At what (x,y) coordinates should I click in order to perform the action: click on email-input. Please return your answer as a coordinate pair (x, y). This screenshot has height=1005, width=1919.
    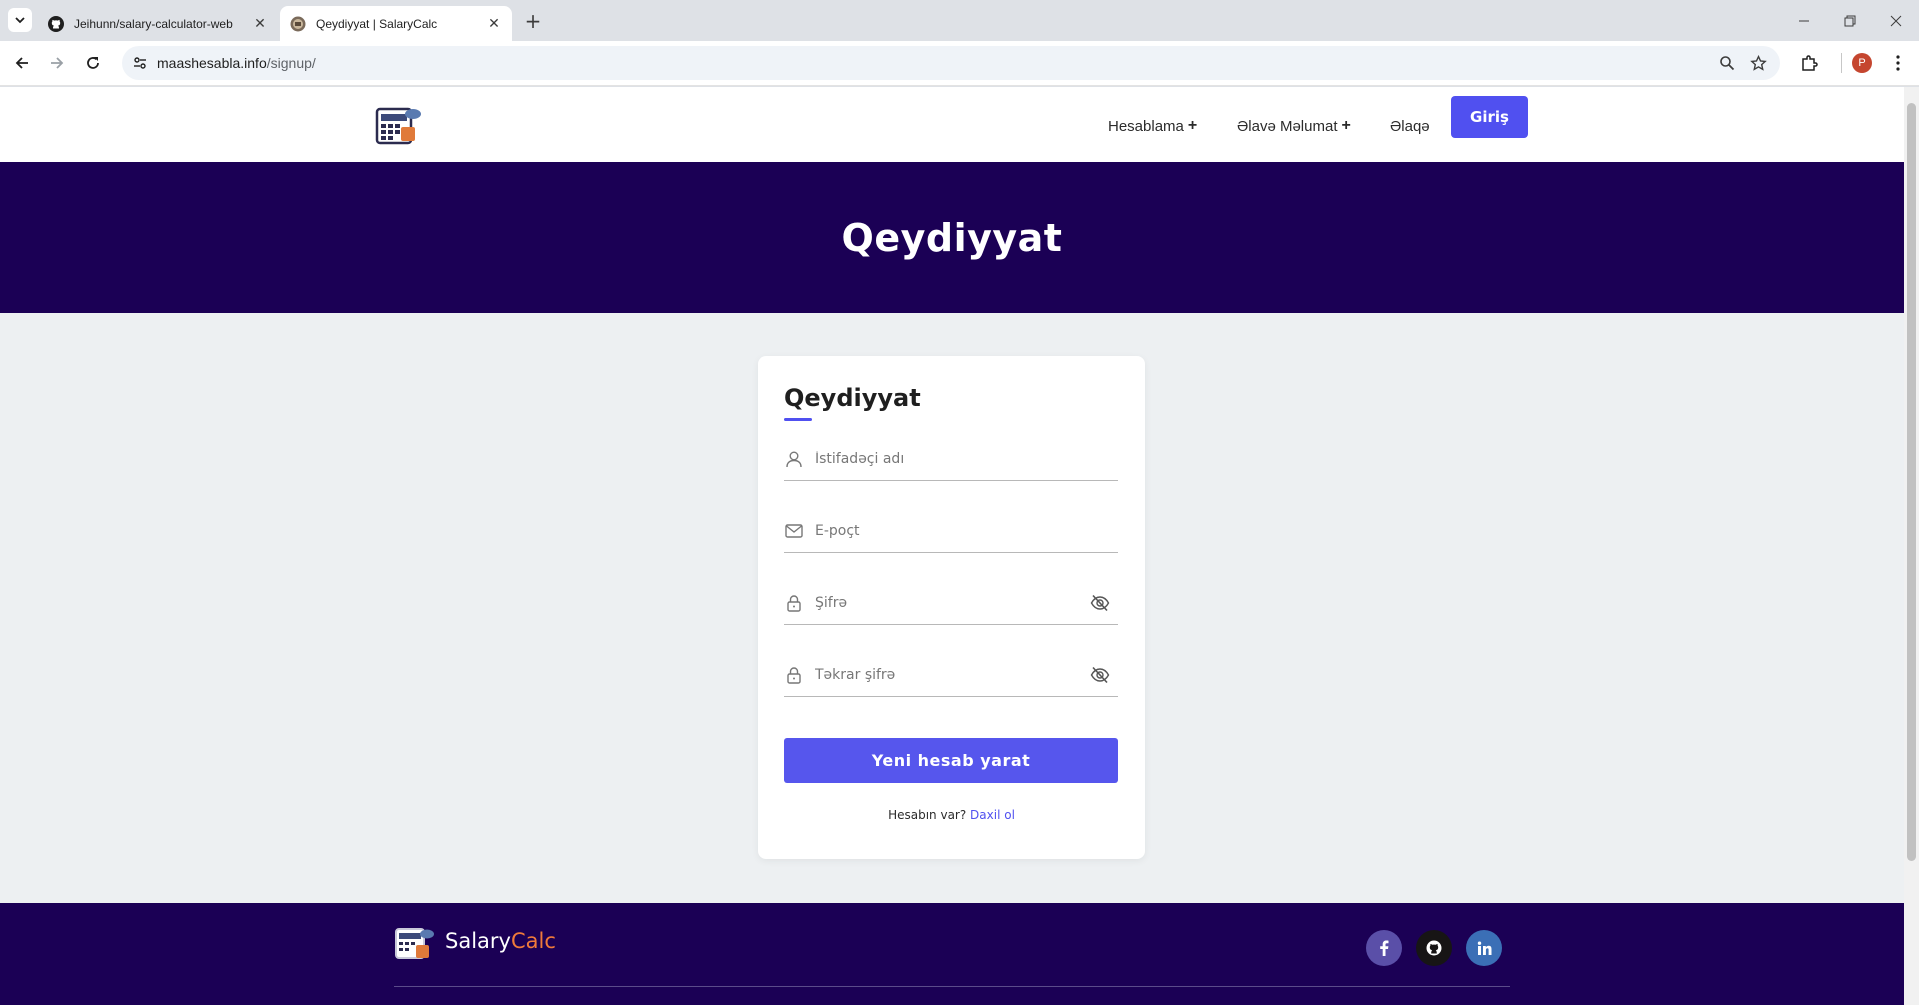
    Looking at the image, I should click on (945, 531).